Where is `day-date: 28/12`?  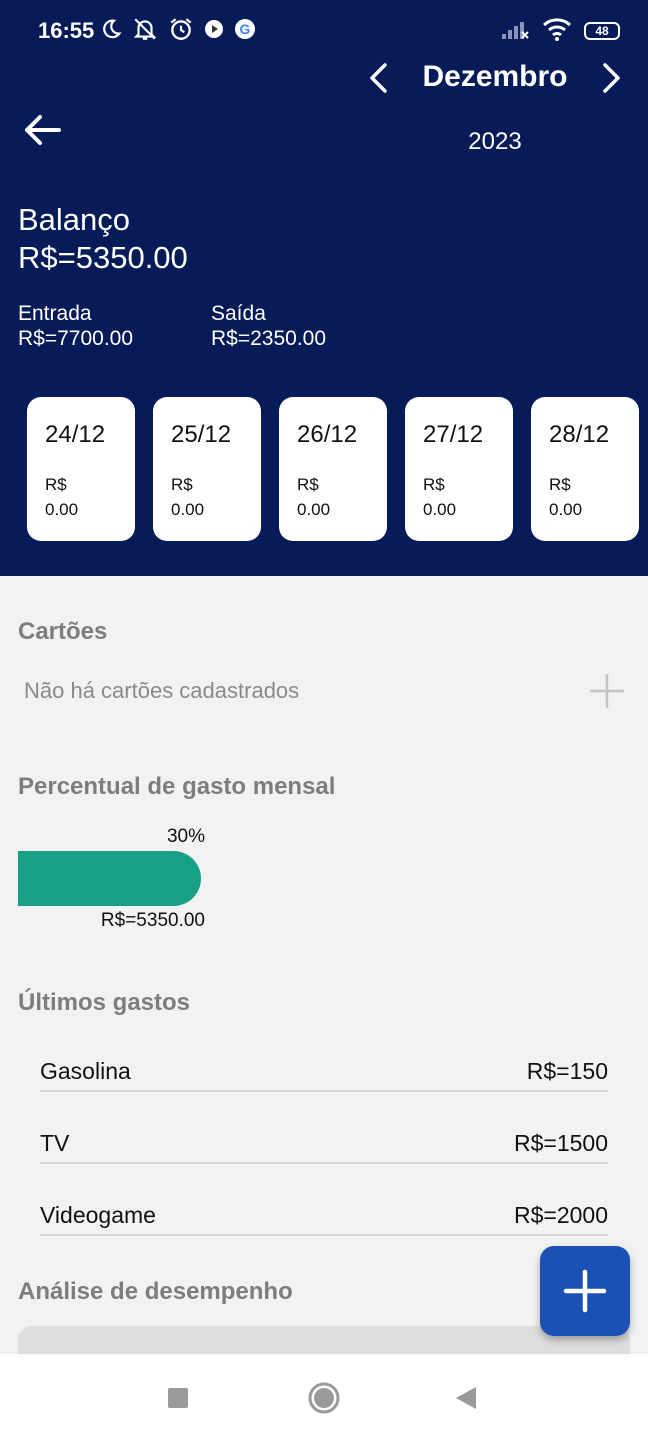 day-date: 28/12 is located at coordinates (579, 434).